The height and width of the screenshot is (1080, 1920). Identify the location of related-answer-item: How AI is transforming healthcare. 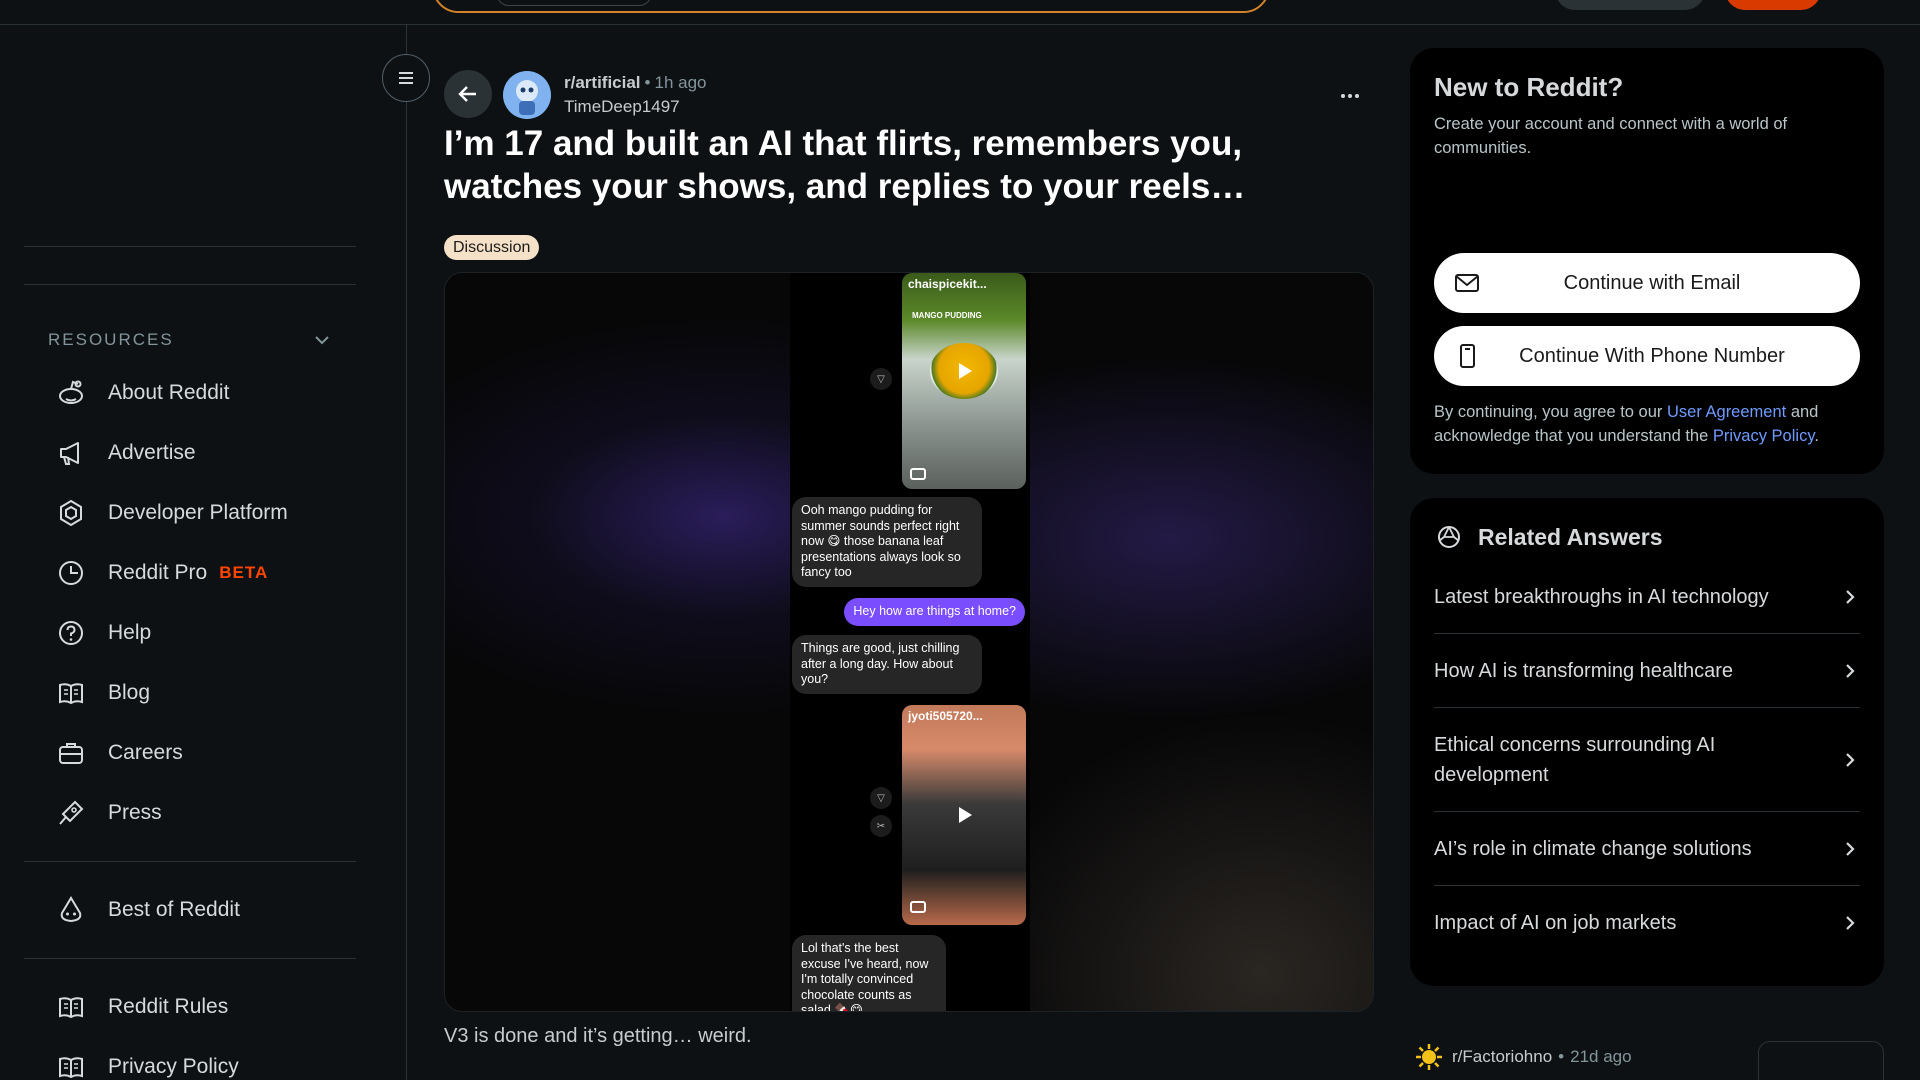
(1647, 671).